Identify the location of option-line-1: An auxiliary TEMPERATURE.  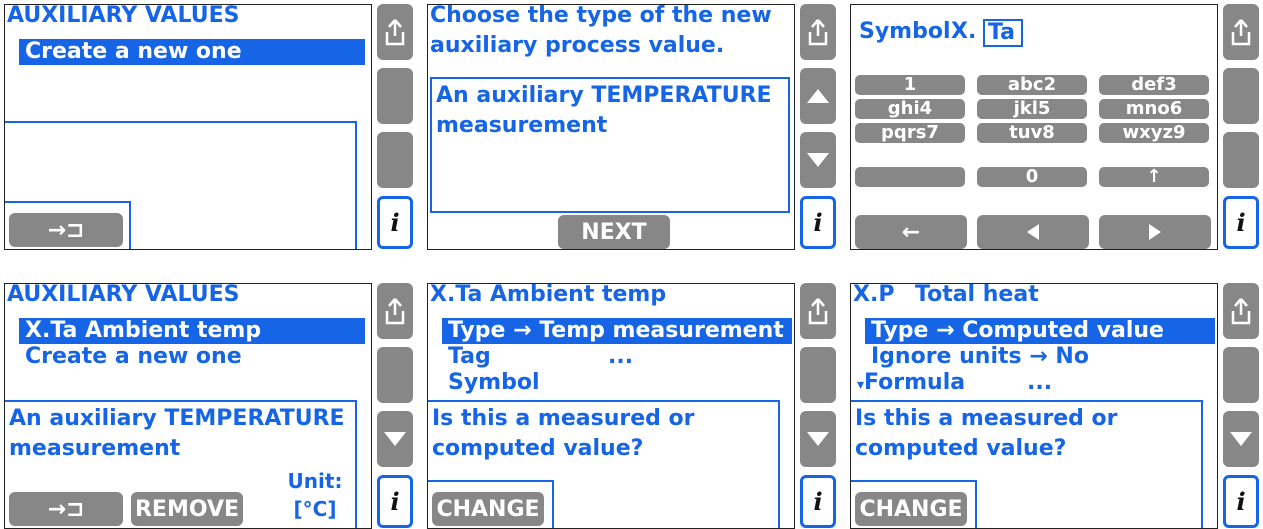
(604, 95).